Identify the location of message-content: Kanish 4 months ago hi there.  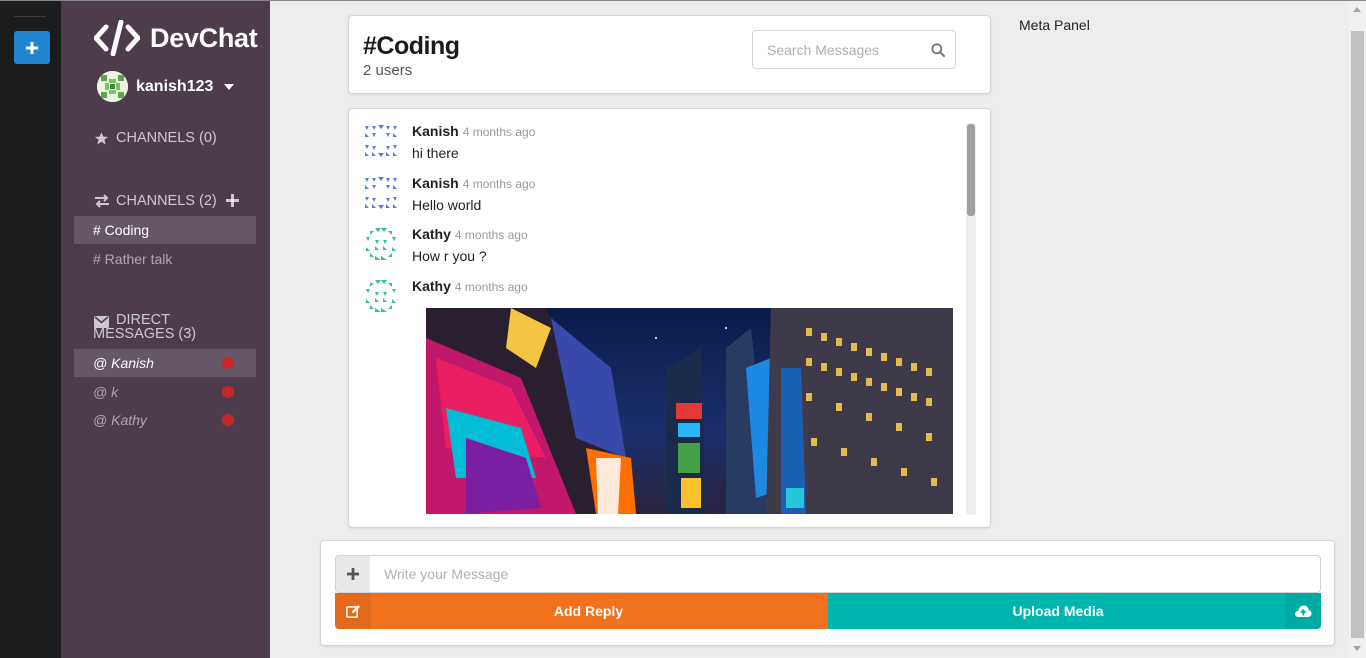
(473, 142).